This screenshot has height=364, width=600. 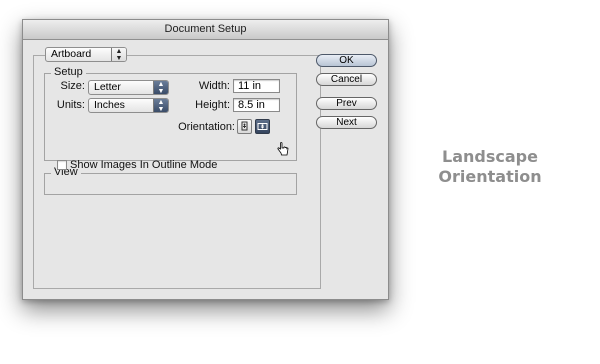 What do you see at coordinates (256, 105) in the screenshot?
I see `height-field: 8.5 in` at bounding box center [256, 105].